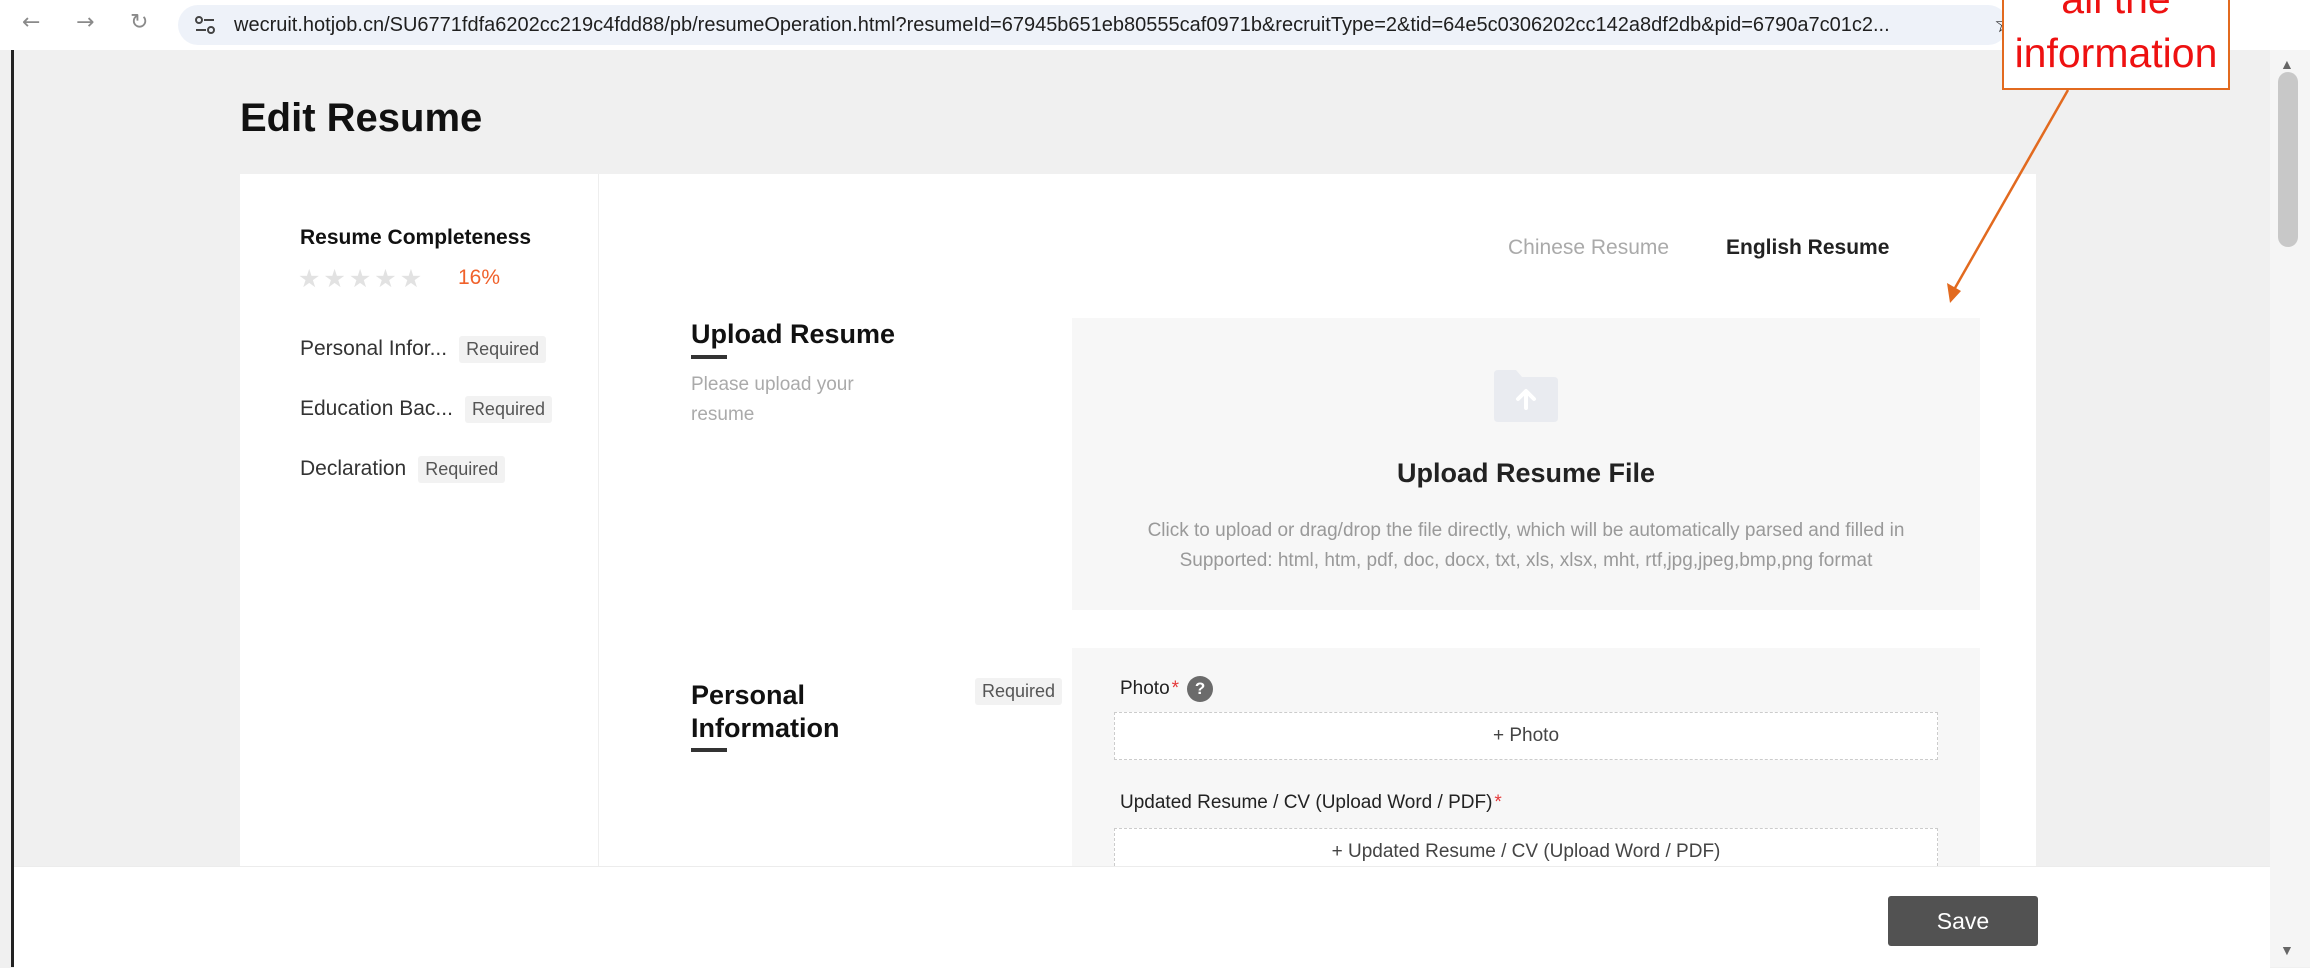  I want to click on annotation-callout: all the information, so click(2116, 45).